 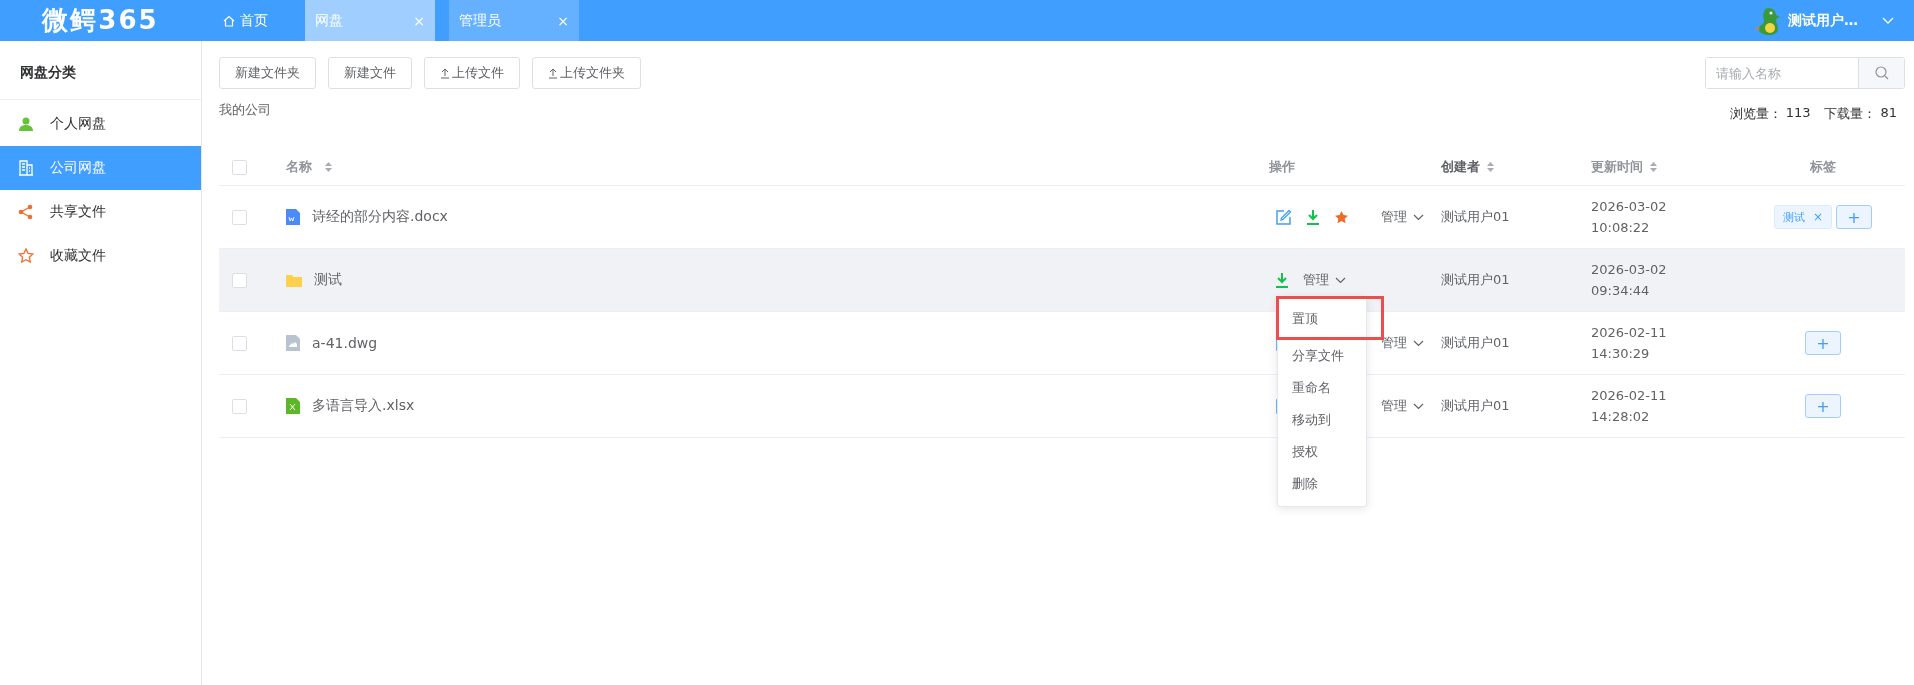 I want to click on table-row: 测试 管理 测试用户01 2026-03-02 09:34:44, so click(x=1062, y=280).